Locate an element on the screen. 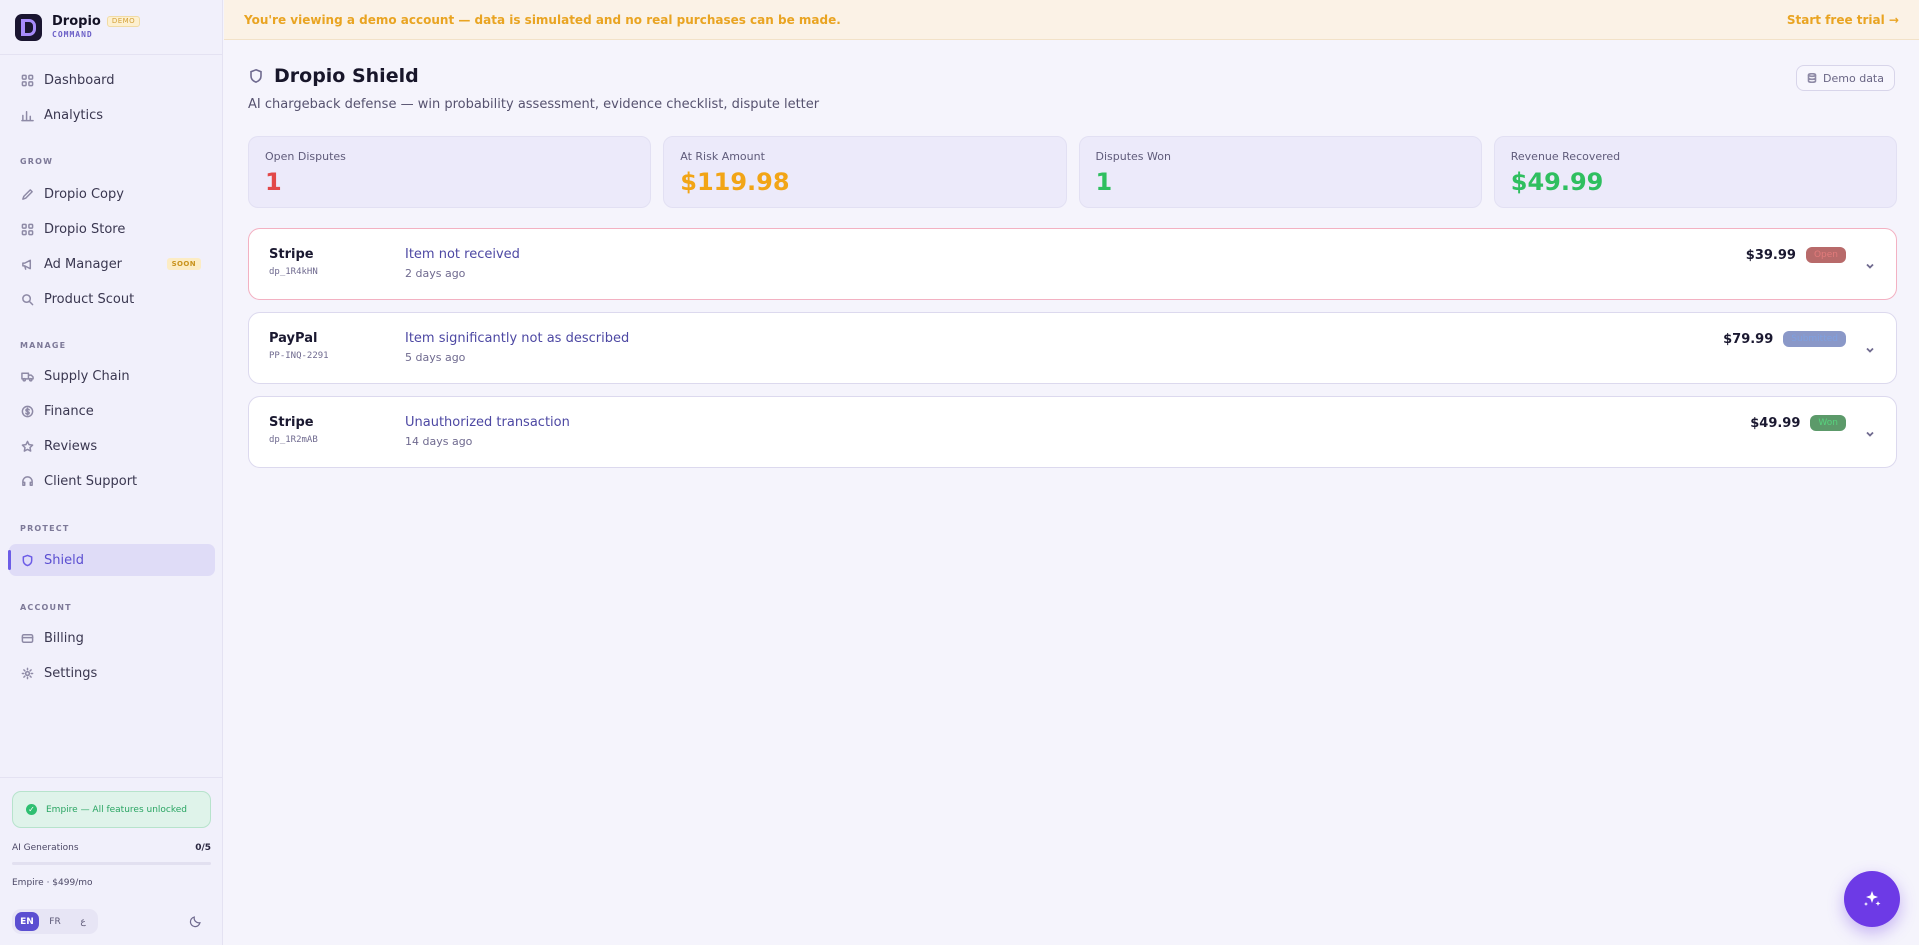  sidebar-item-reviews: Reviews is located at coordinates (112, 446).